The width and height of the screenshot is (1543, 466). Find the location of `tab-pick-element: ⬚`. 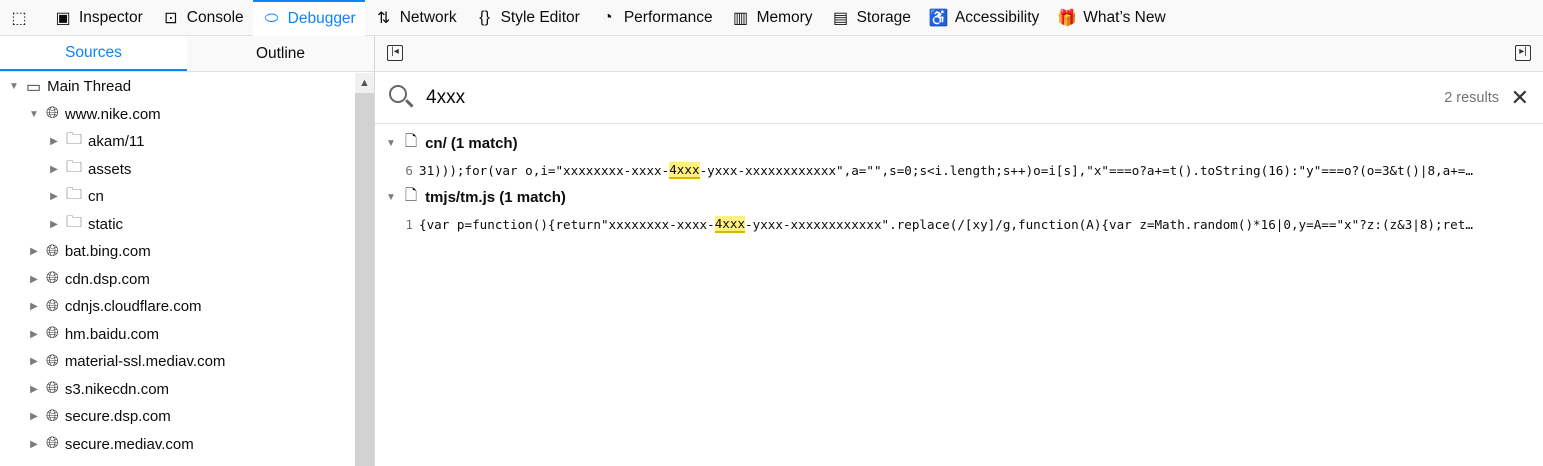

tab-pick-element: ⬚ is located at coordinates (22, 18).